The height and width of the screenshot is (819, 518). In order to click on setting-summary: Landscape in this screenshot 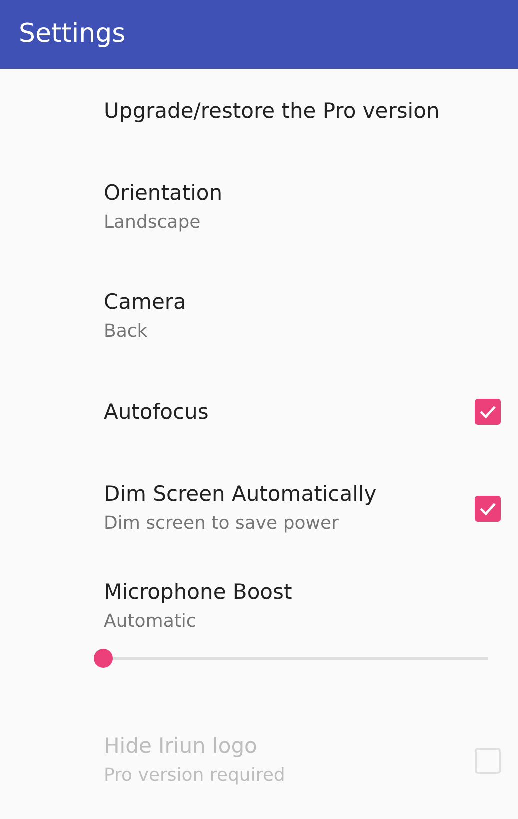, I will do `click(153, 223)`.